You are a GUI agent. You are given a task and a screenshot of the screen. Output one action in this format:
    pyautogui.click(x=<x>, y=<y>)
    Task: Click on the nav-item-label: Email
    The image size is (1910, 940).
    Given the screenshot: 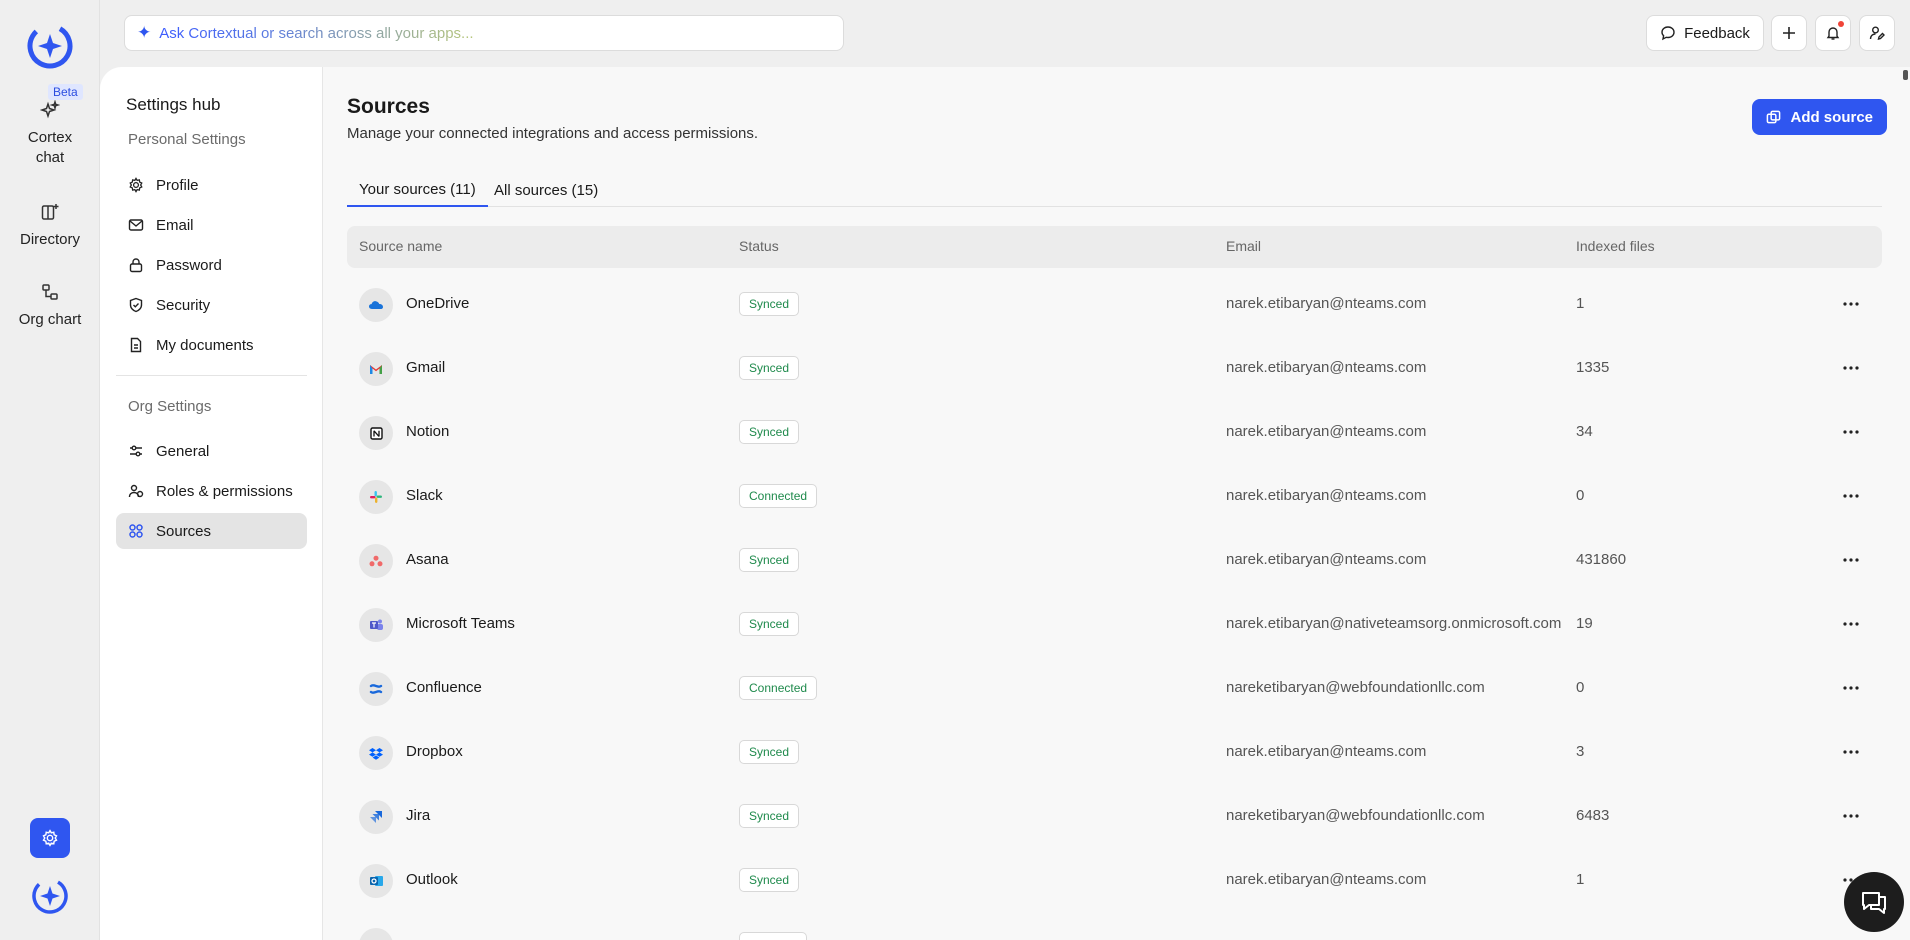 What is the action you would take?
    pyautogui.click(x=175, y=225)
    